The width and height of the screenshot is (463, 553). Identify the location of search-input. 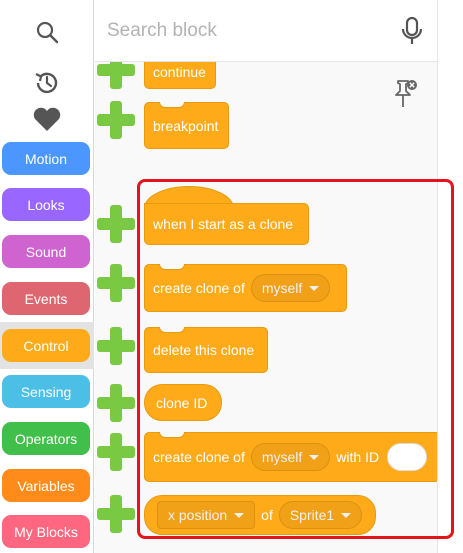
(237, 31).